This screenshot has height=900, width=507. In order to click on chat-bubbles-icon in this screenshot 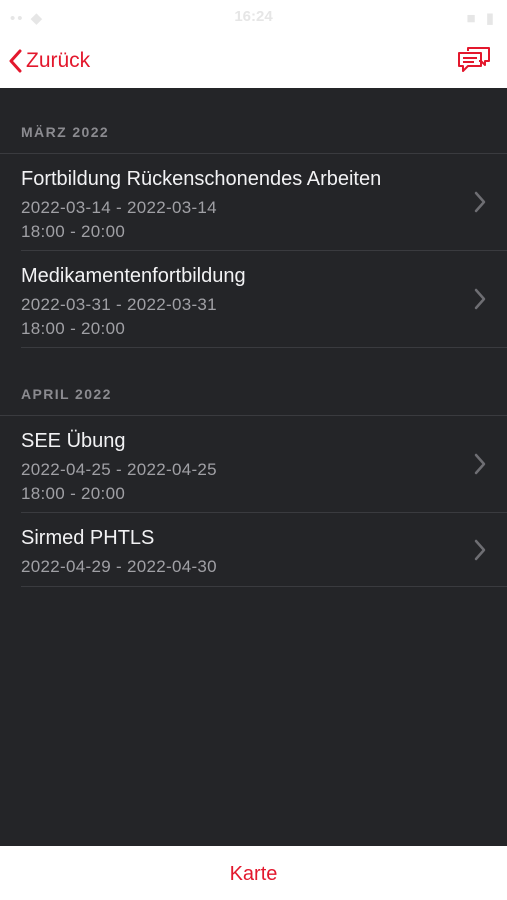, I will do `click(474, 59)`.